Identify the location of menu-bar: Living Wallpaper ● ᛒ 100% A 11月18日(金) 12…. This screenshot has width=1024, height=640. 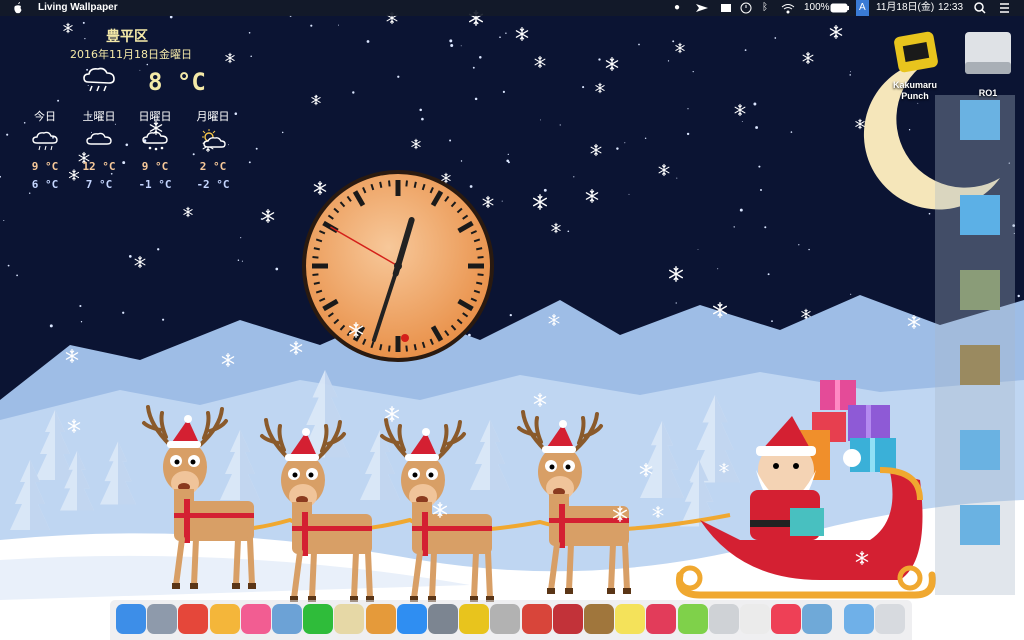
(512, 8).